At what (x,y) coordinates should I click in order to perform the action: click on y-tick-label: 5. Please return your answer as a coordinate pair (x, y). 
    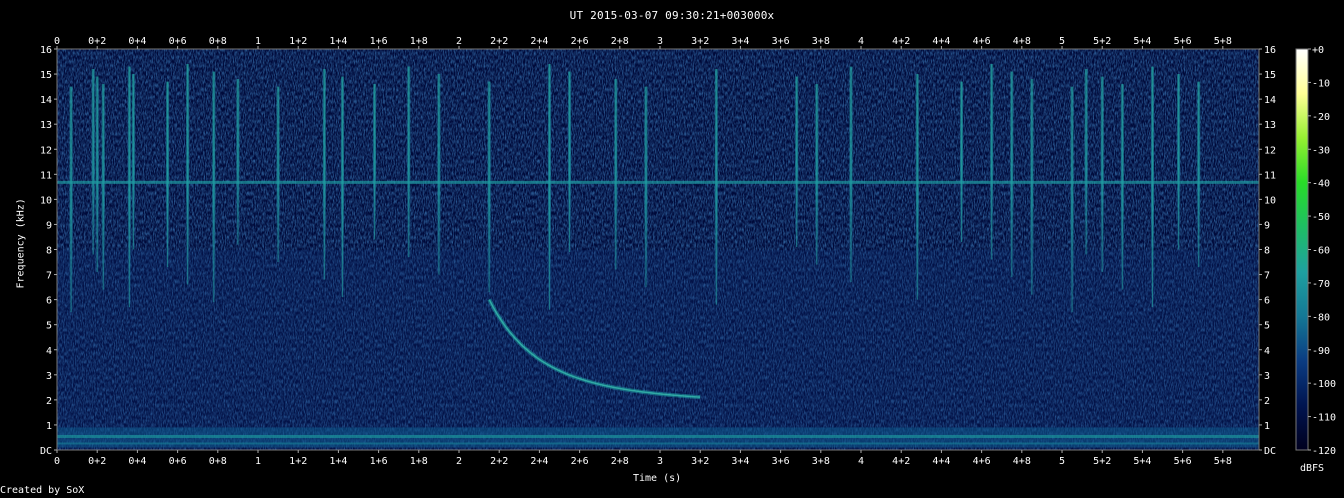
    Looking at the image, I should click on (49, 326).